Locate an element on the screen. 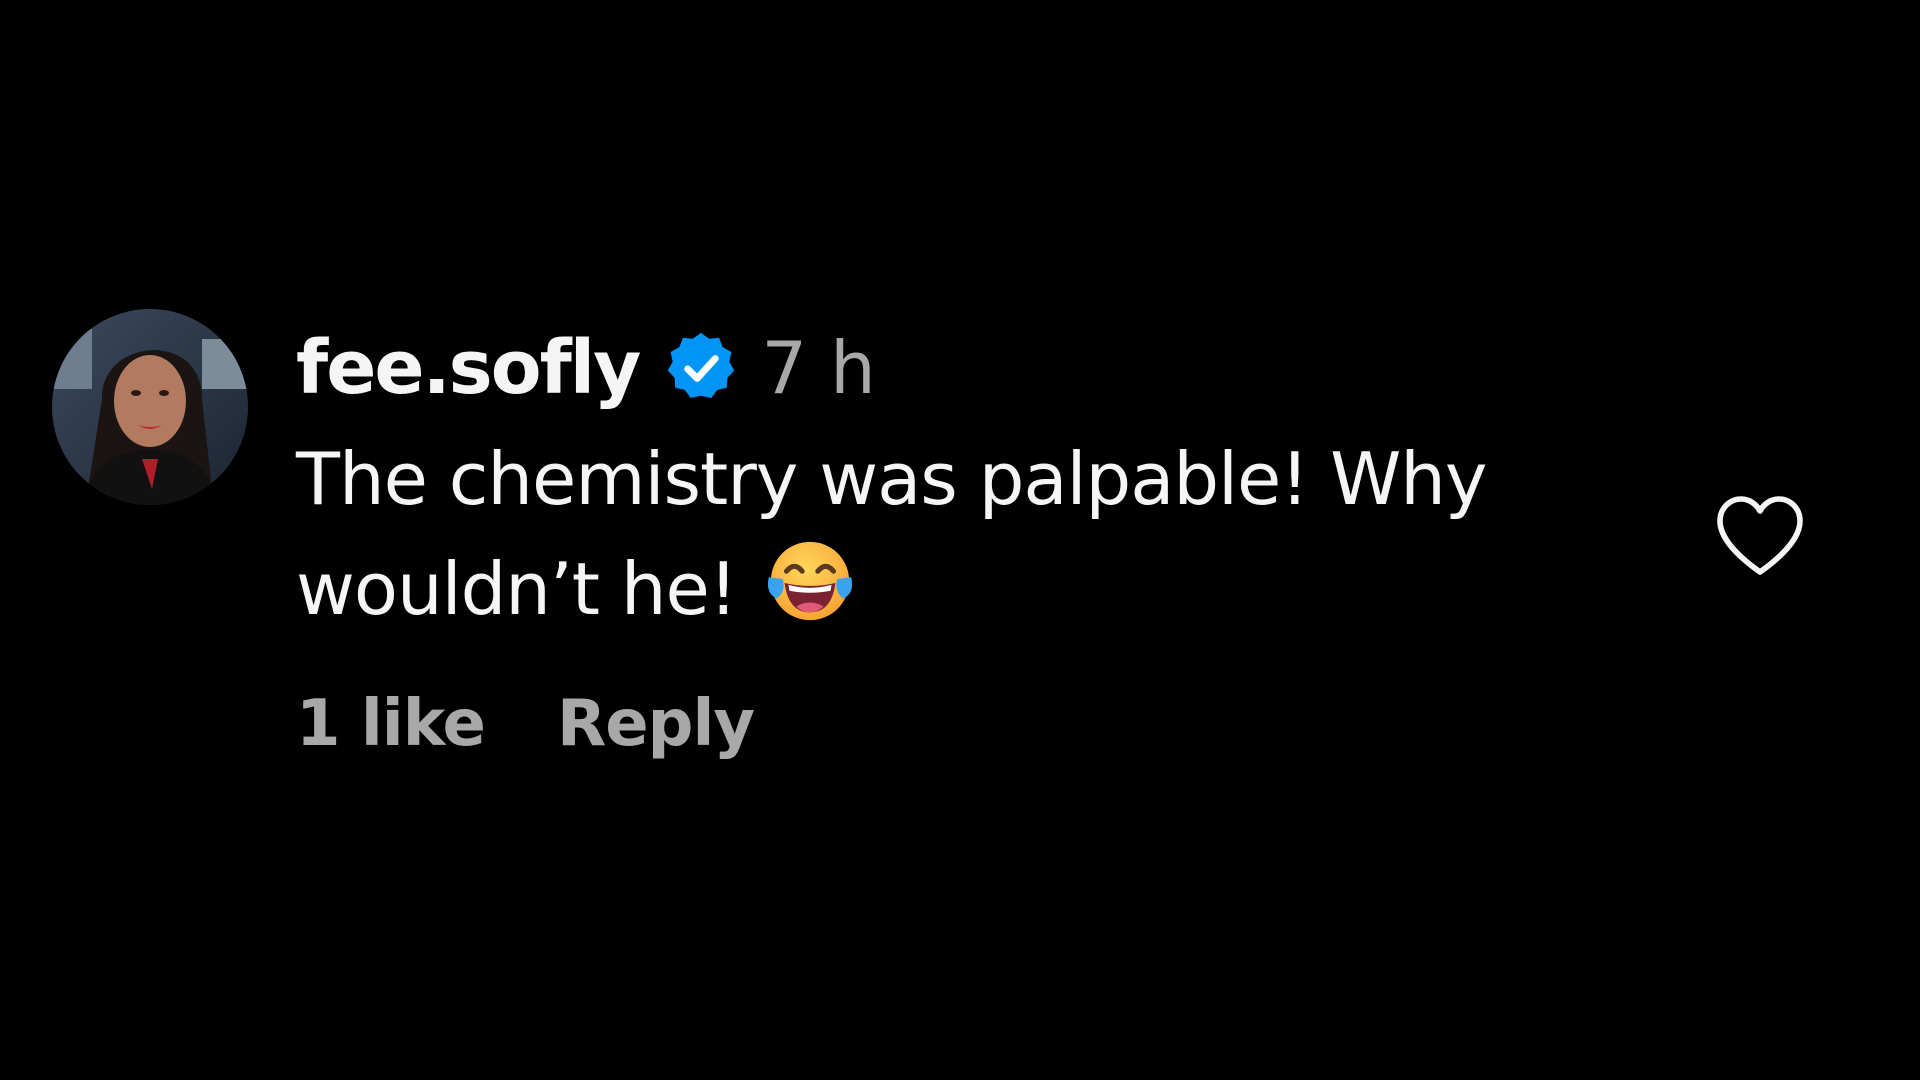 Image resolution: width=1920 pixels, height=1080 pixels. verified-badge-icon is located at coordinates (701, 368).